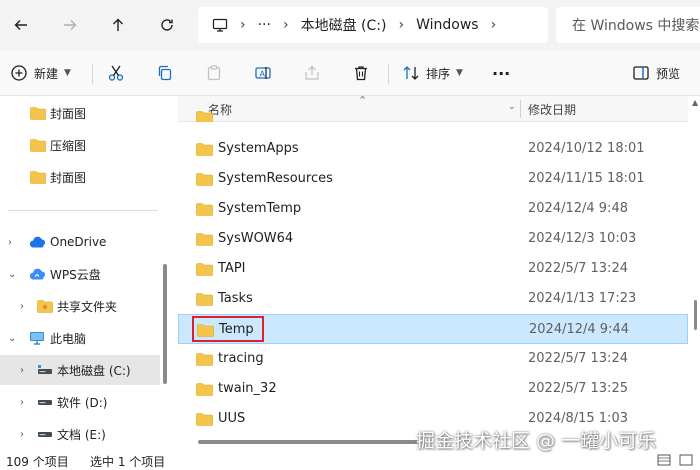 The width and height of the screenshot is (700, 470). I want to click on table-row: SystemTemp 2024/12/4 9:48, so click(433, 209).